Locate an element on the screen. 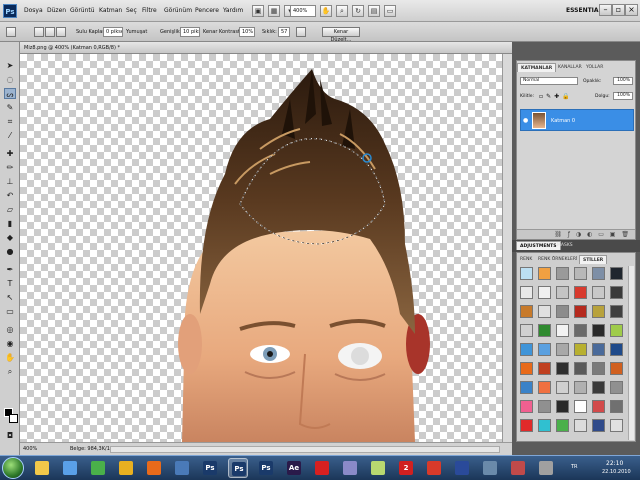 The image size is (640, 480). zoom-level: 400% is located at coordinates (30, 449).